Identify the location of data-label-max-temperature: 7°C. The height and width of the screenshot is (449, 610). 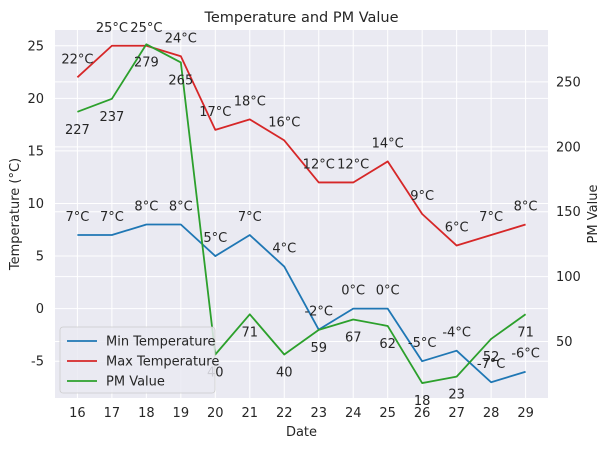
(491, 217).